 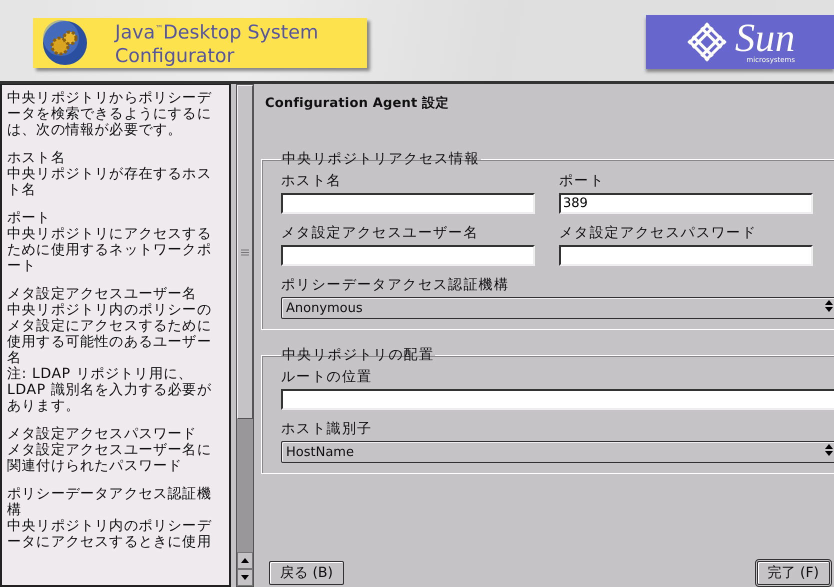 What do you see at coordinates (102, 294) in the screenshot?
I see `help-heading: メタ設定アクセスユーザー名` at bounding box center [102, 294].